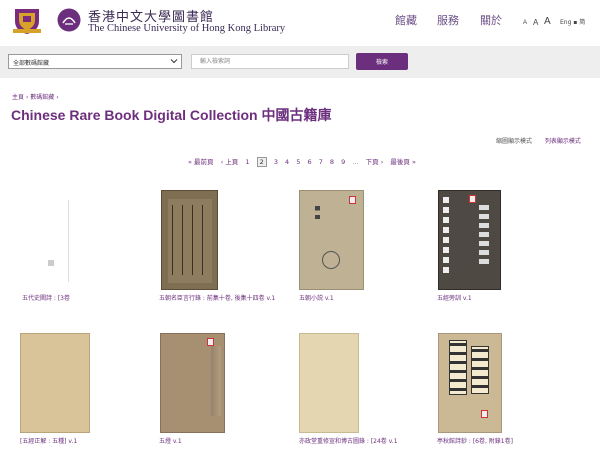  Describe the element at coordinates (27, 20) in the screenshot. I see `cuhk-crest-icon` at that location.